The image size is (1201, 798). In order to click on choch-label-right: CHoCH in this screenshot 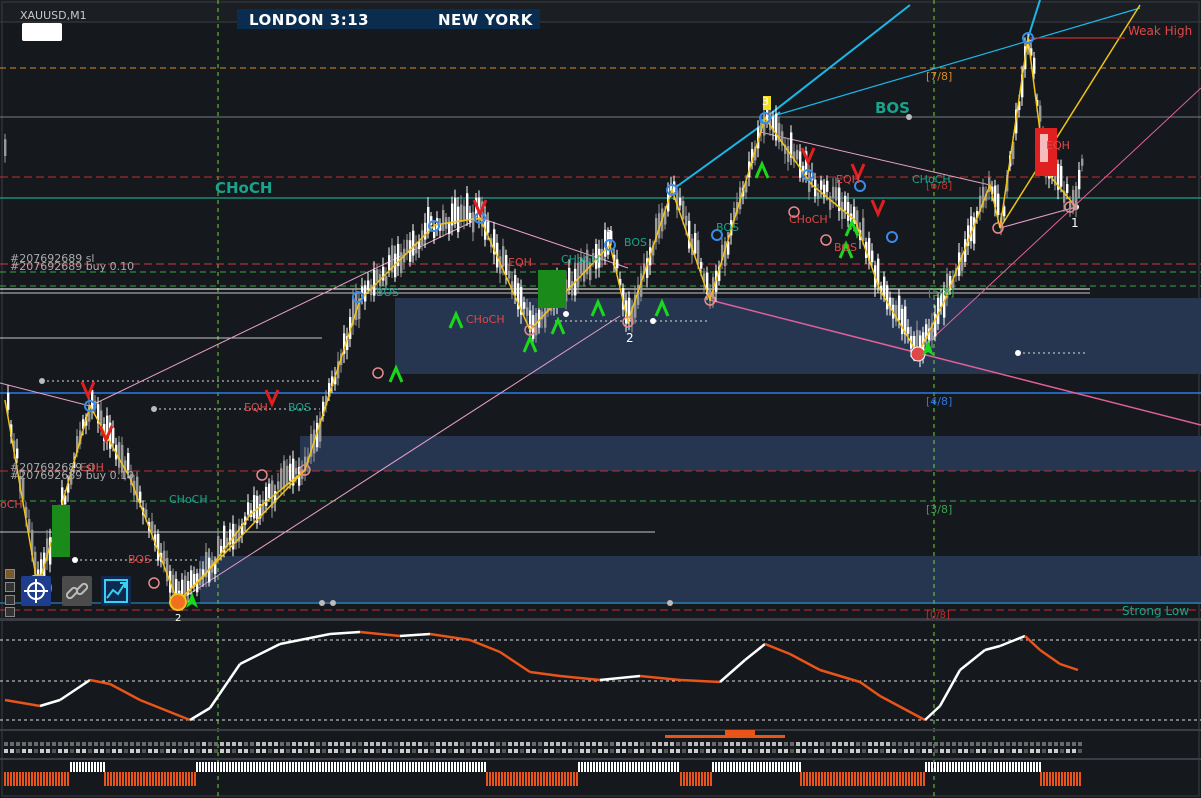, I will do `click(808, 219)`.